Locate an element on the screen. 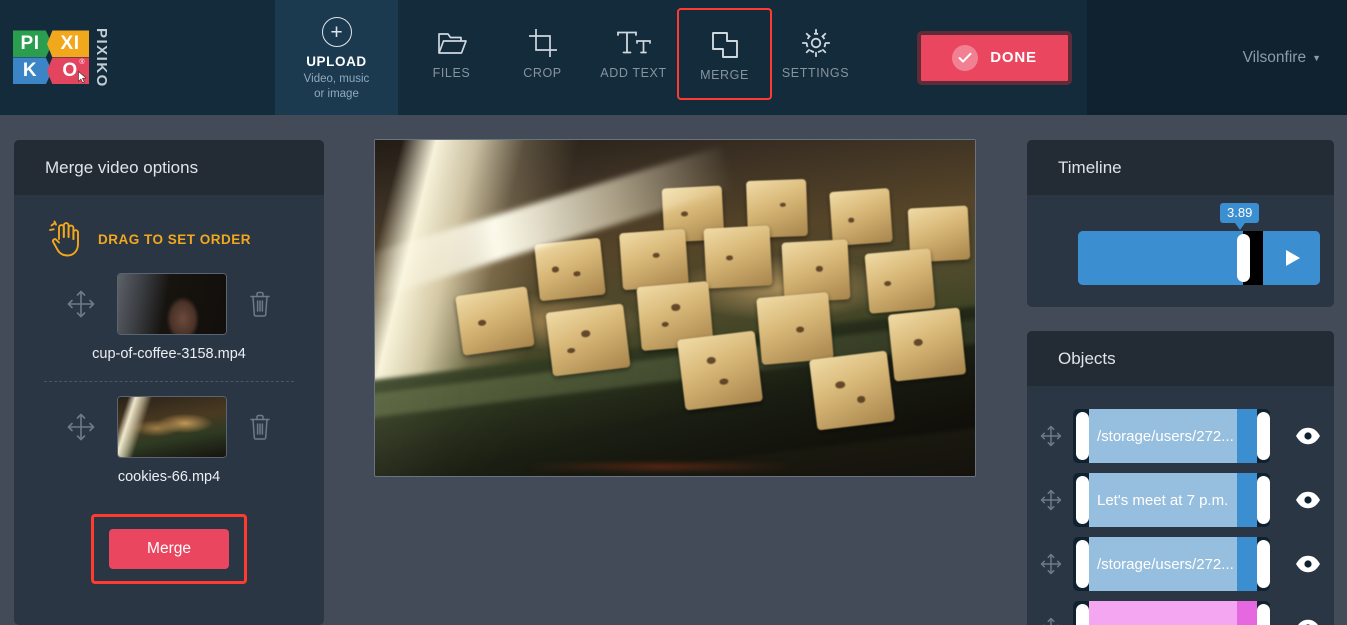 This screenshot has height=625, width=1347. timeline-scrubber-handle is located at coordinates (1243, 258).